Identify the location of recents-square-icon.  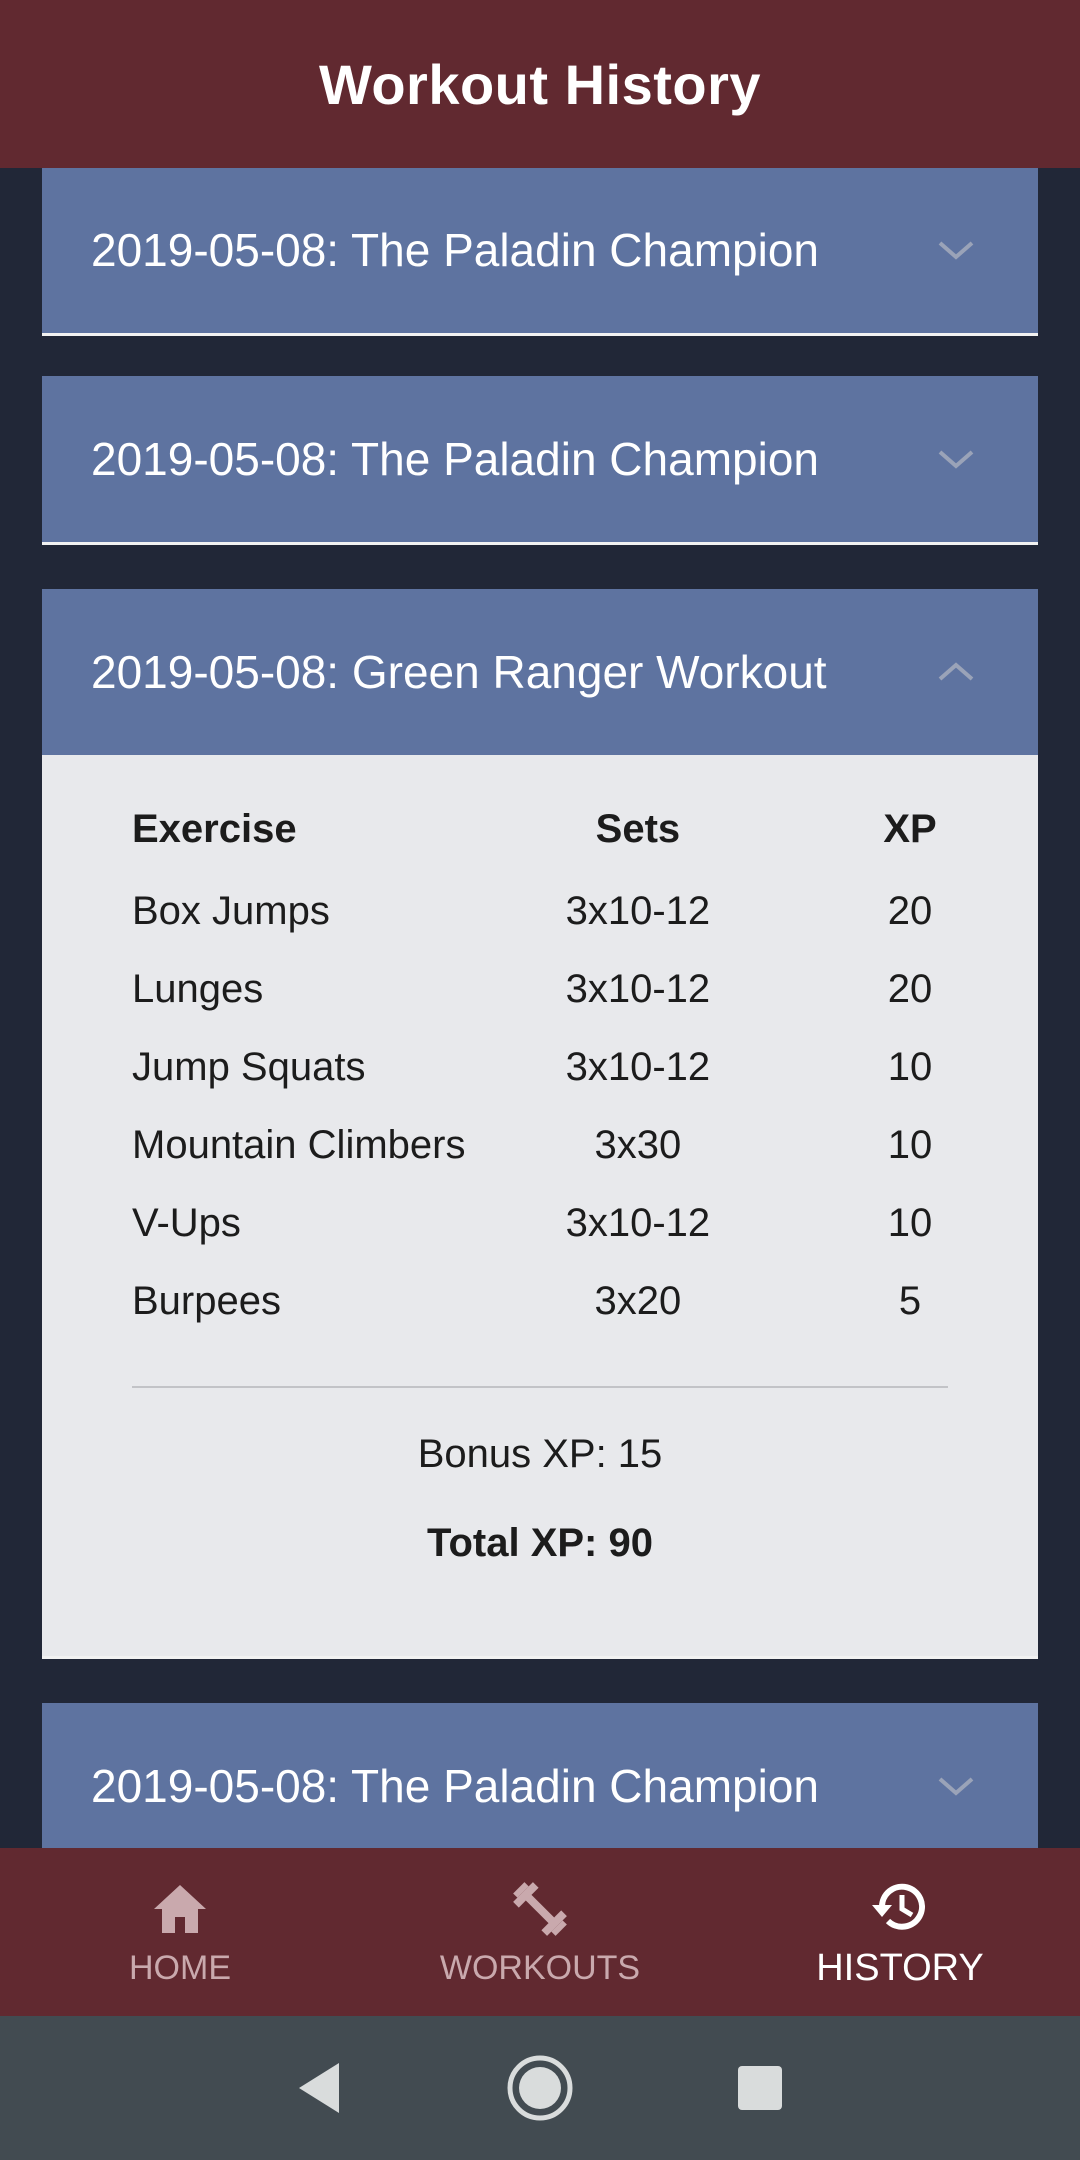
(760, 2088).